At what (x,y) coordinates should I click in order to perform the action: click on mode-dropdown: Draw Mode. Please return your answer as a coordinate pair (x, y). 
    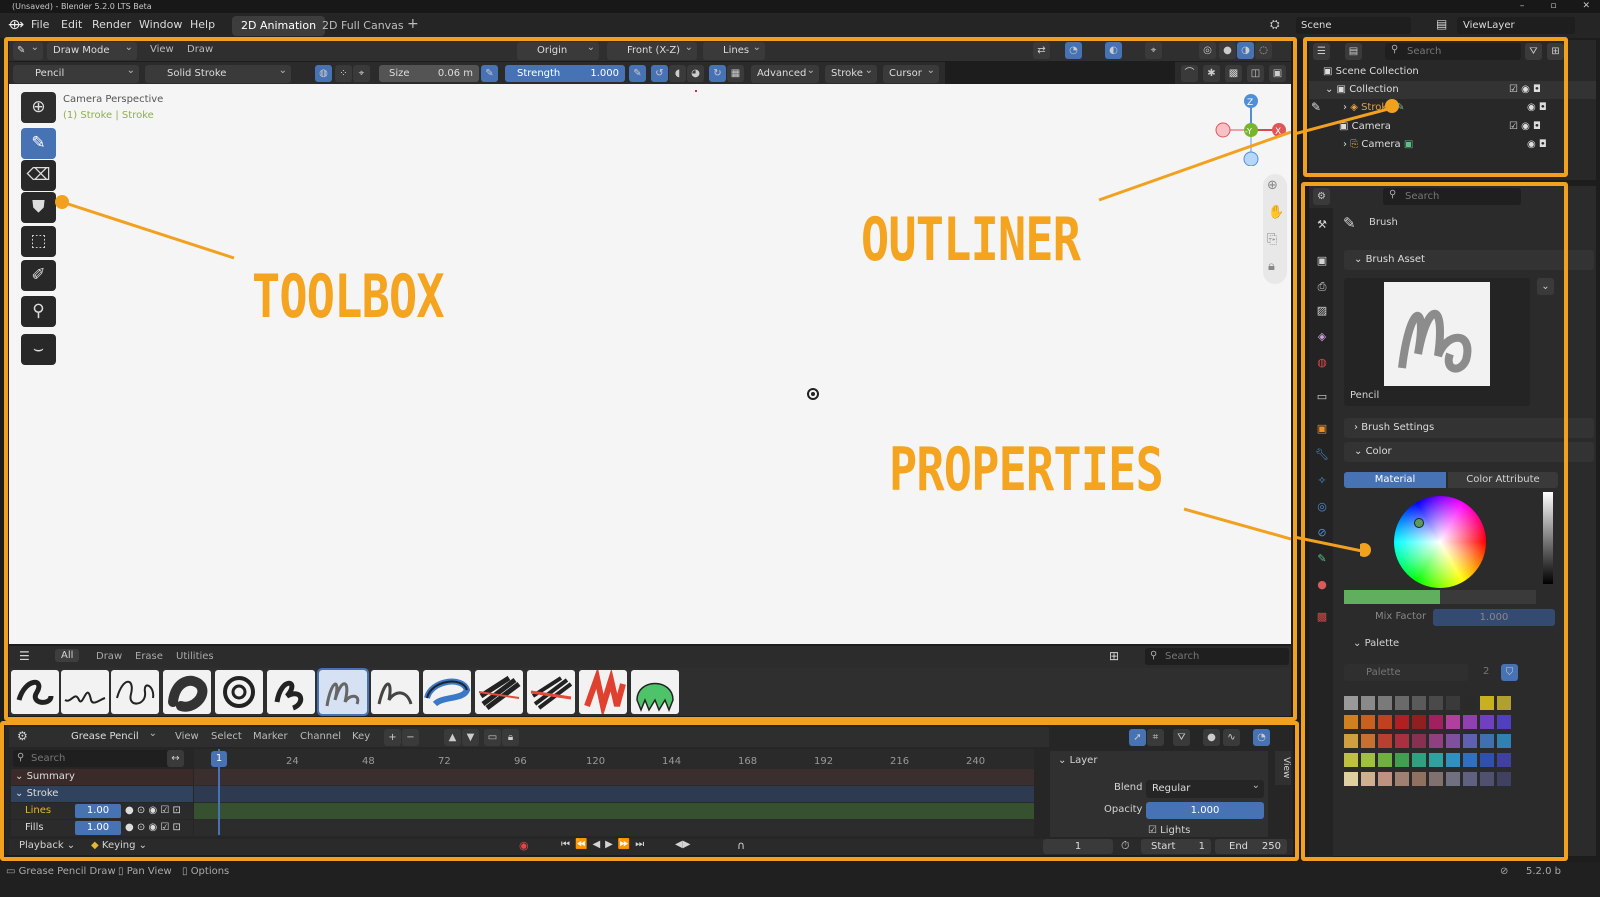
    Looking at the image, I should click on (92, 49).